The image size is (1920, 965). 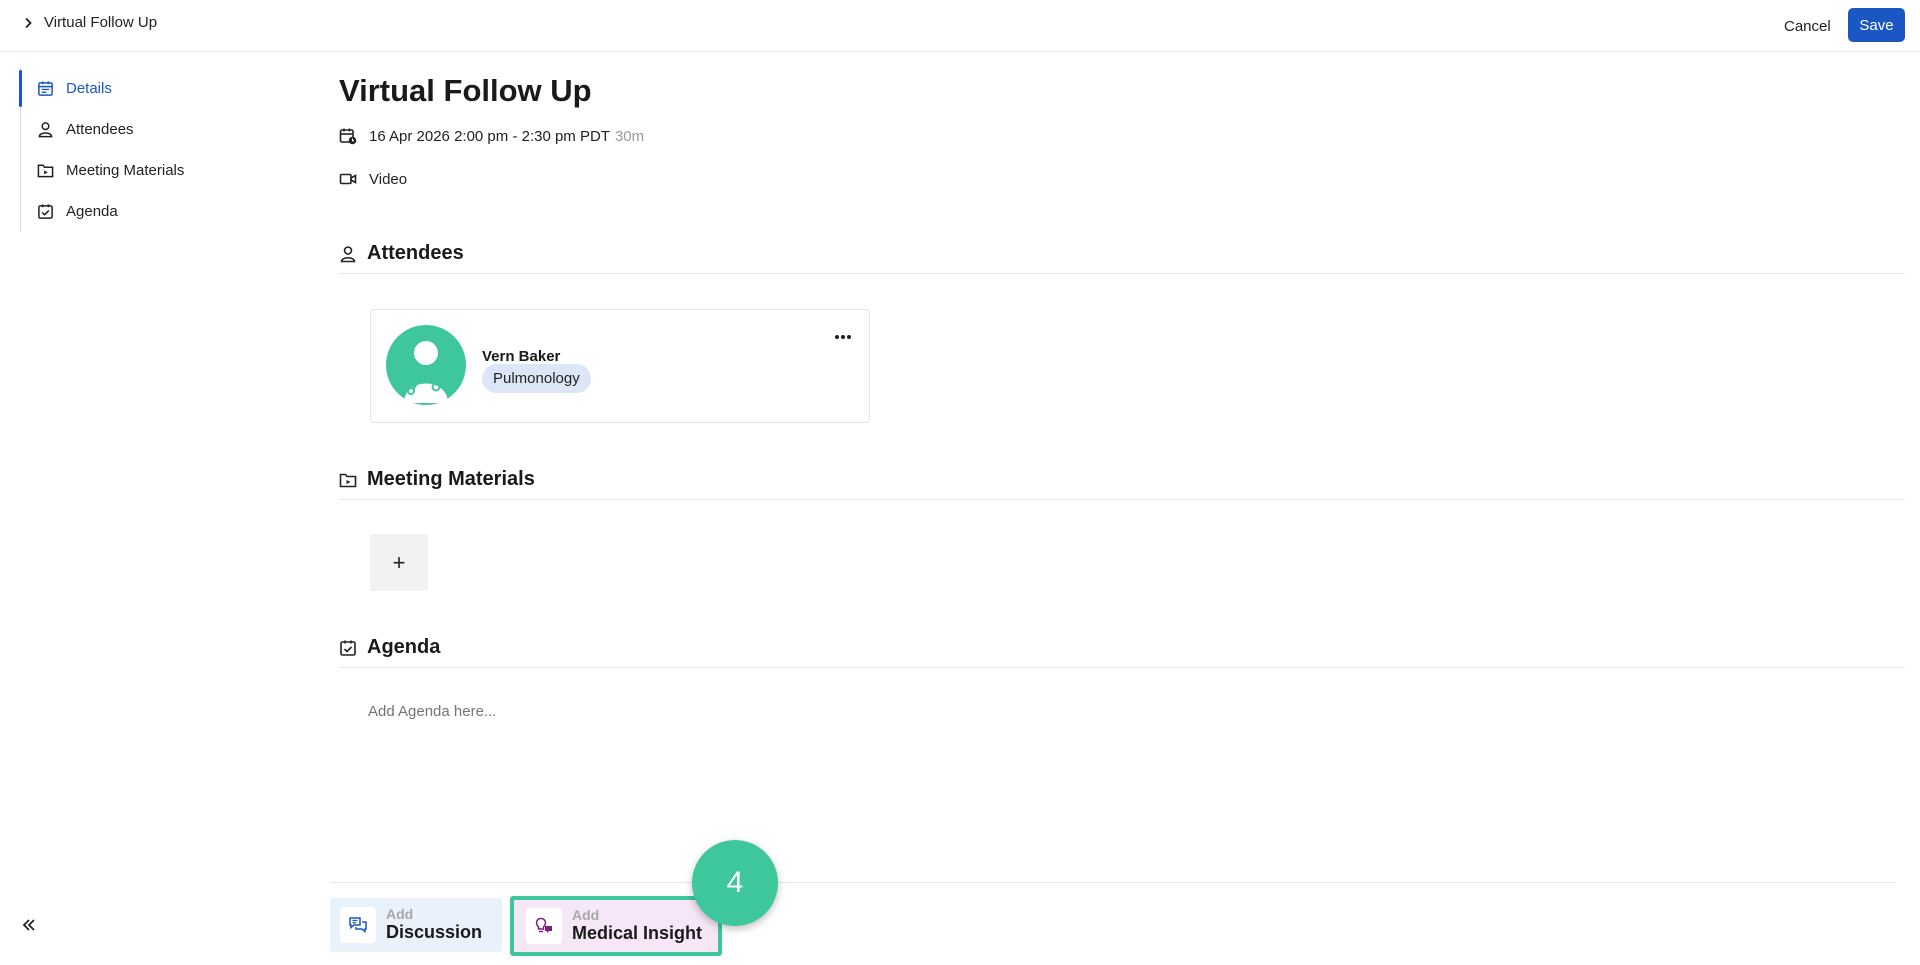 I want to click on discussion-text: Add Discussion, so click(x=434, y=924).